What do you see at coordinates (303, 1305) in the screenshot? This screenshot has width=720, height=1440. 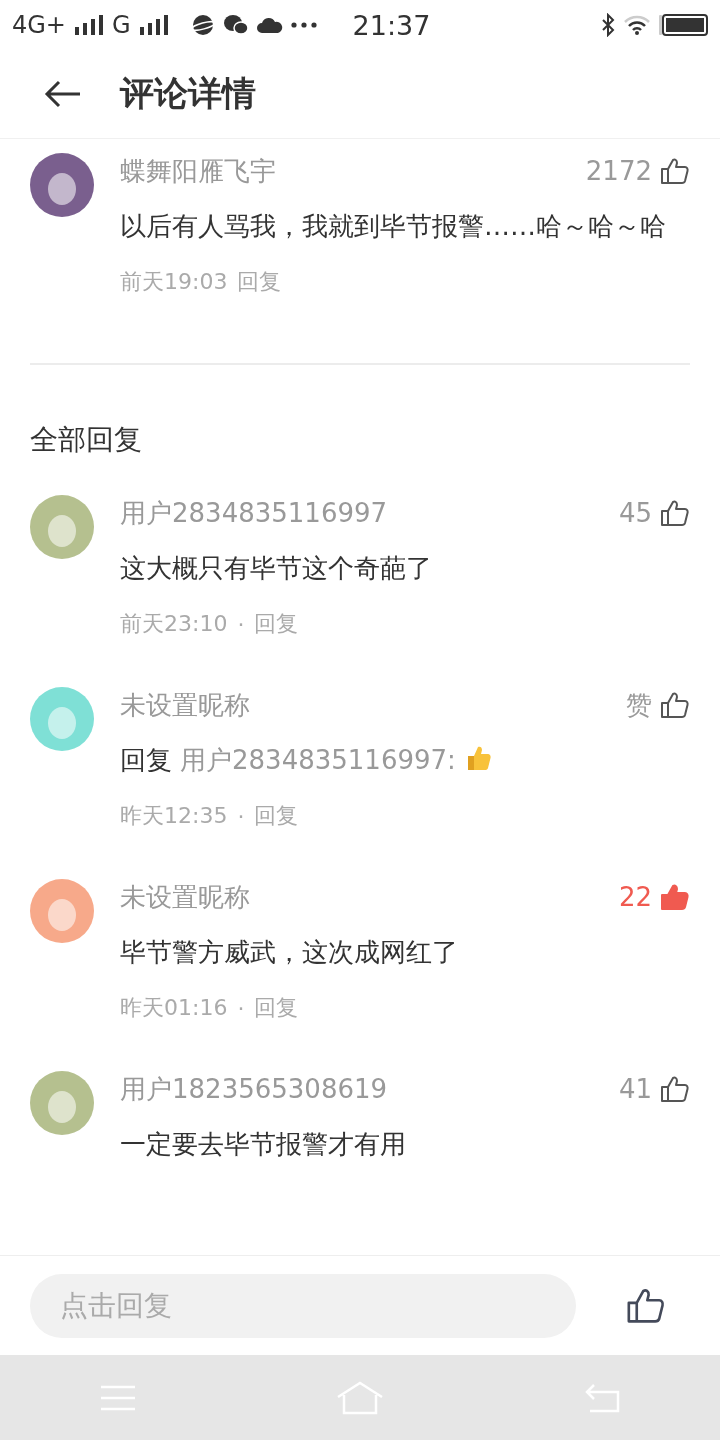 I see `reply-input-field: 点击回复` at bounding box center [303, 1305].